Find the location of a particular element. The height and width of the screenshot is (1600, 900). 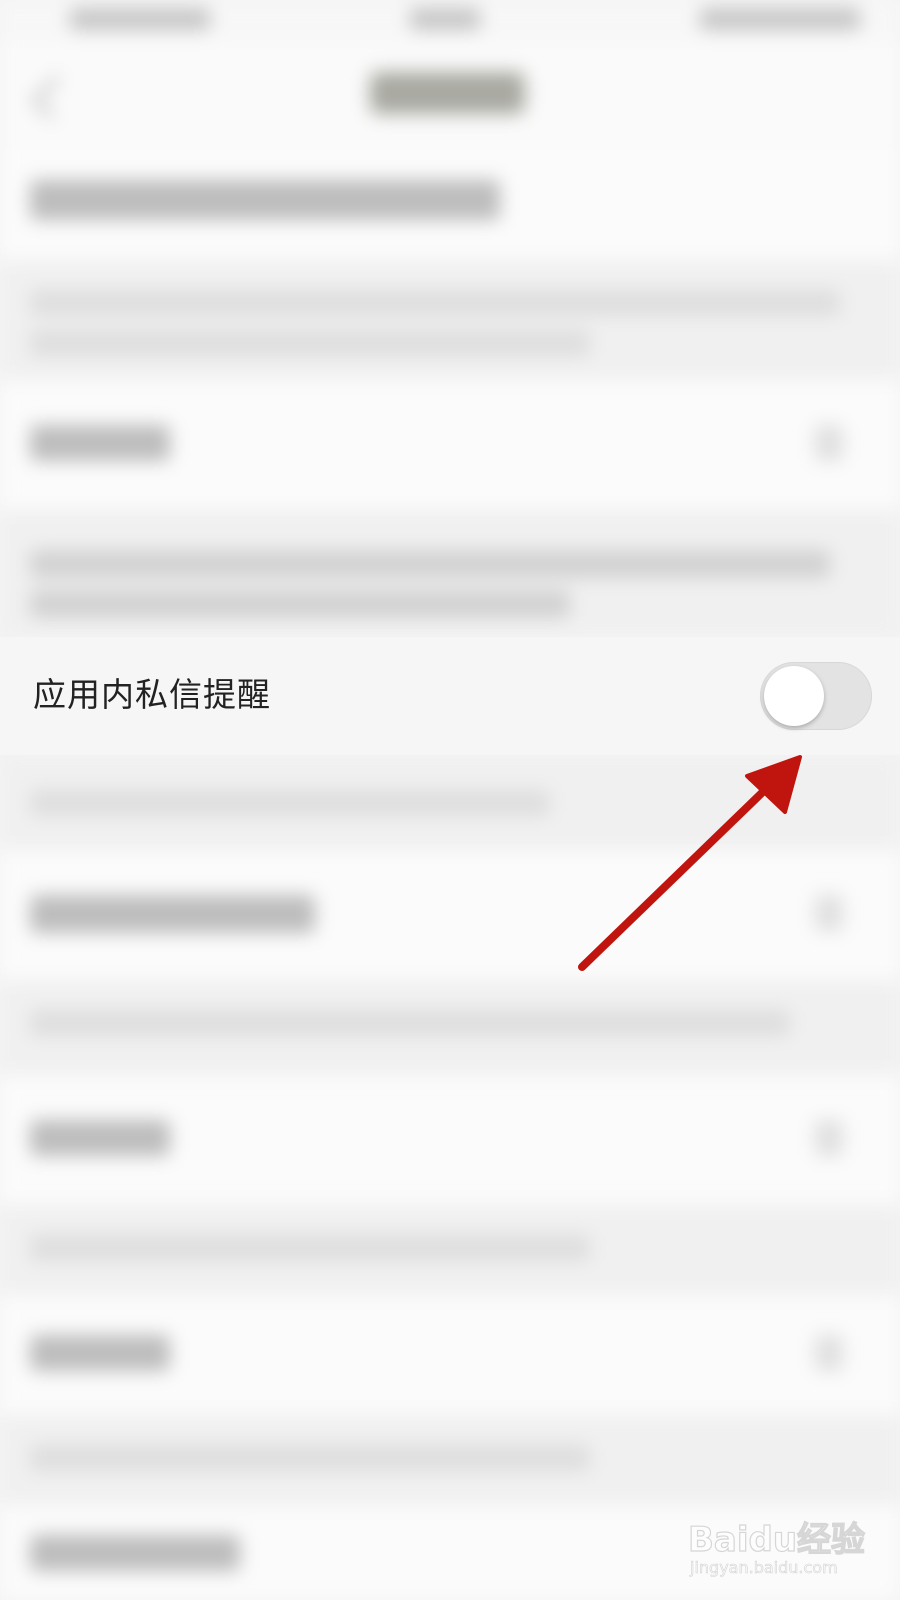

status-bar is located at coordinates (450, 20).